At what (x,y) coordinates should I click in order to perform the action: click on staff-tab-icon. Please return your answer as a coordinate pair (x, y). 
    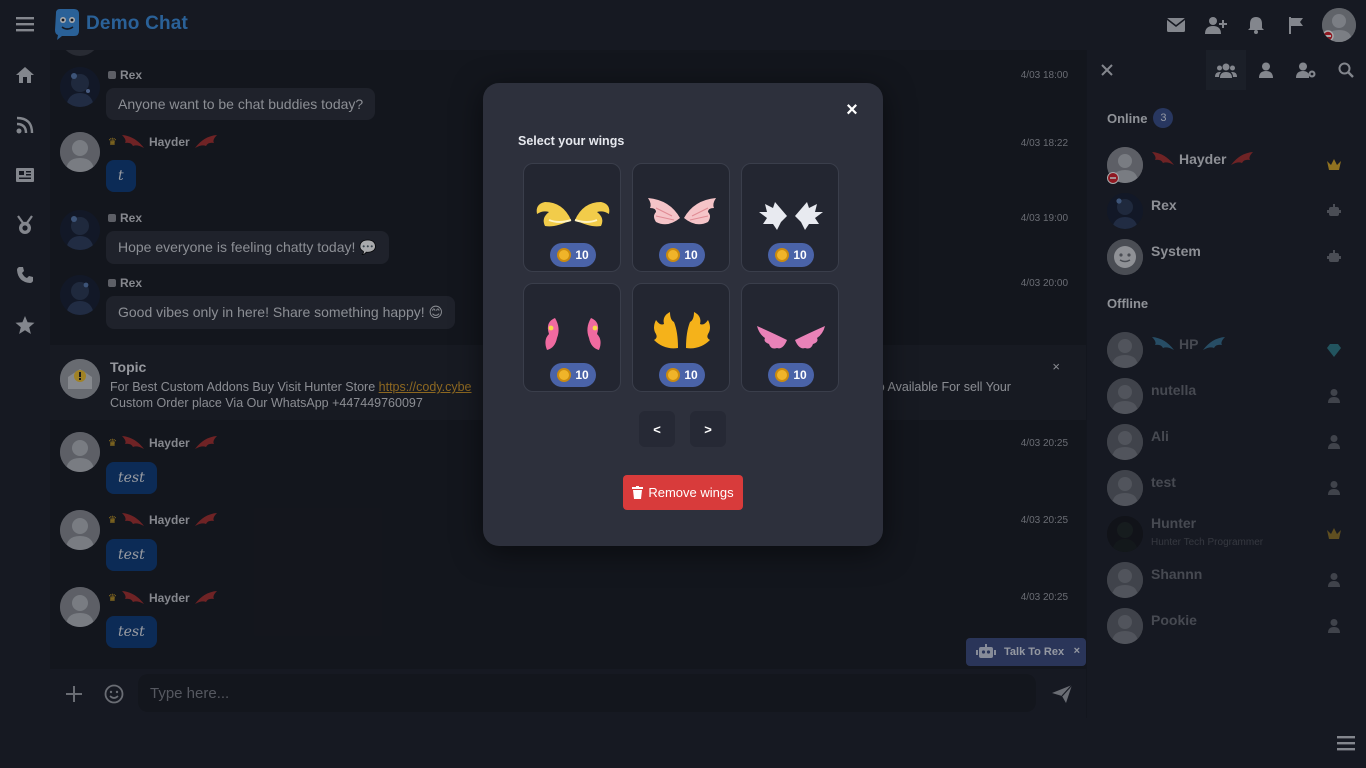
    Looking at the image, I should click on (1306, 70).